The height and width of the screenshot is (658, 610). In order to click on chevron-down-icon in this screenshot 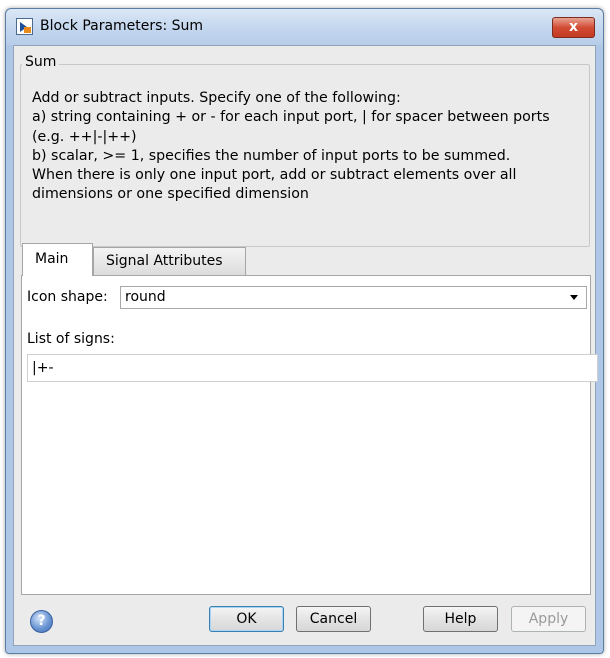, I will do `click(574, 297)`.